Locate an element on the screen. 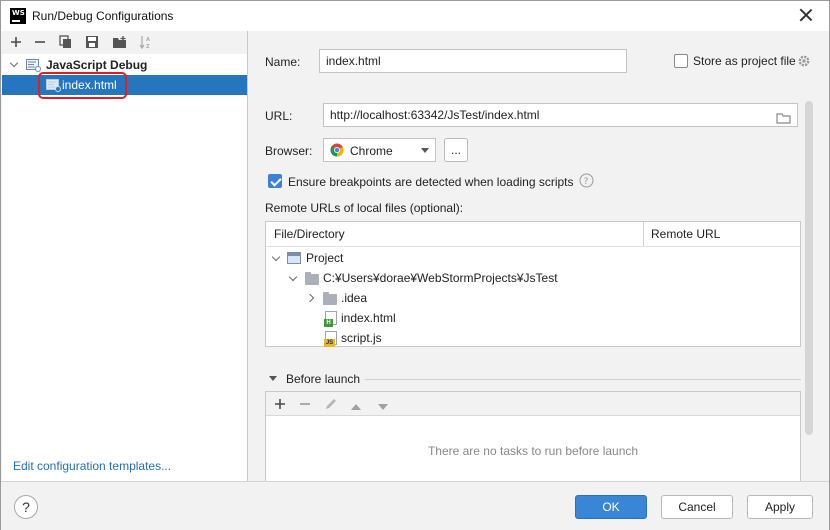 Image resolution: width=830 pixels, height=530 pixels. panel-splitter is located at coordinates (247, 256).